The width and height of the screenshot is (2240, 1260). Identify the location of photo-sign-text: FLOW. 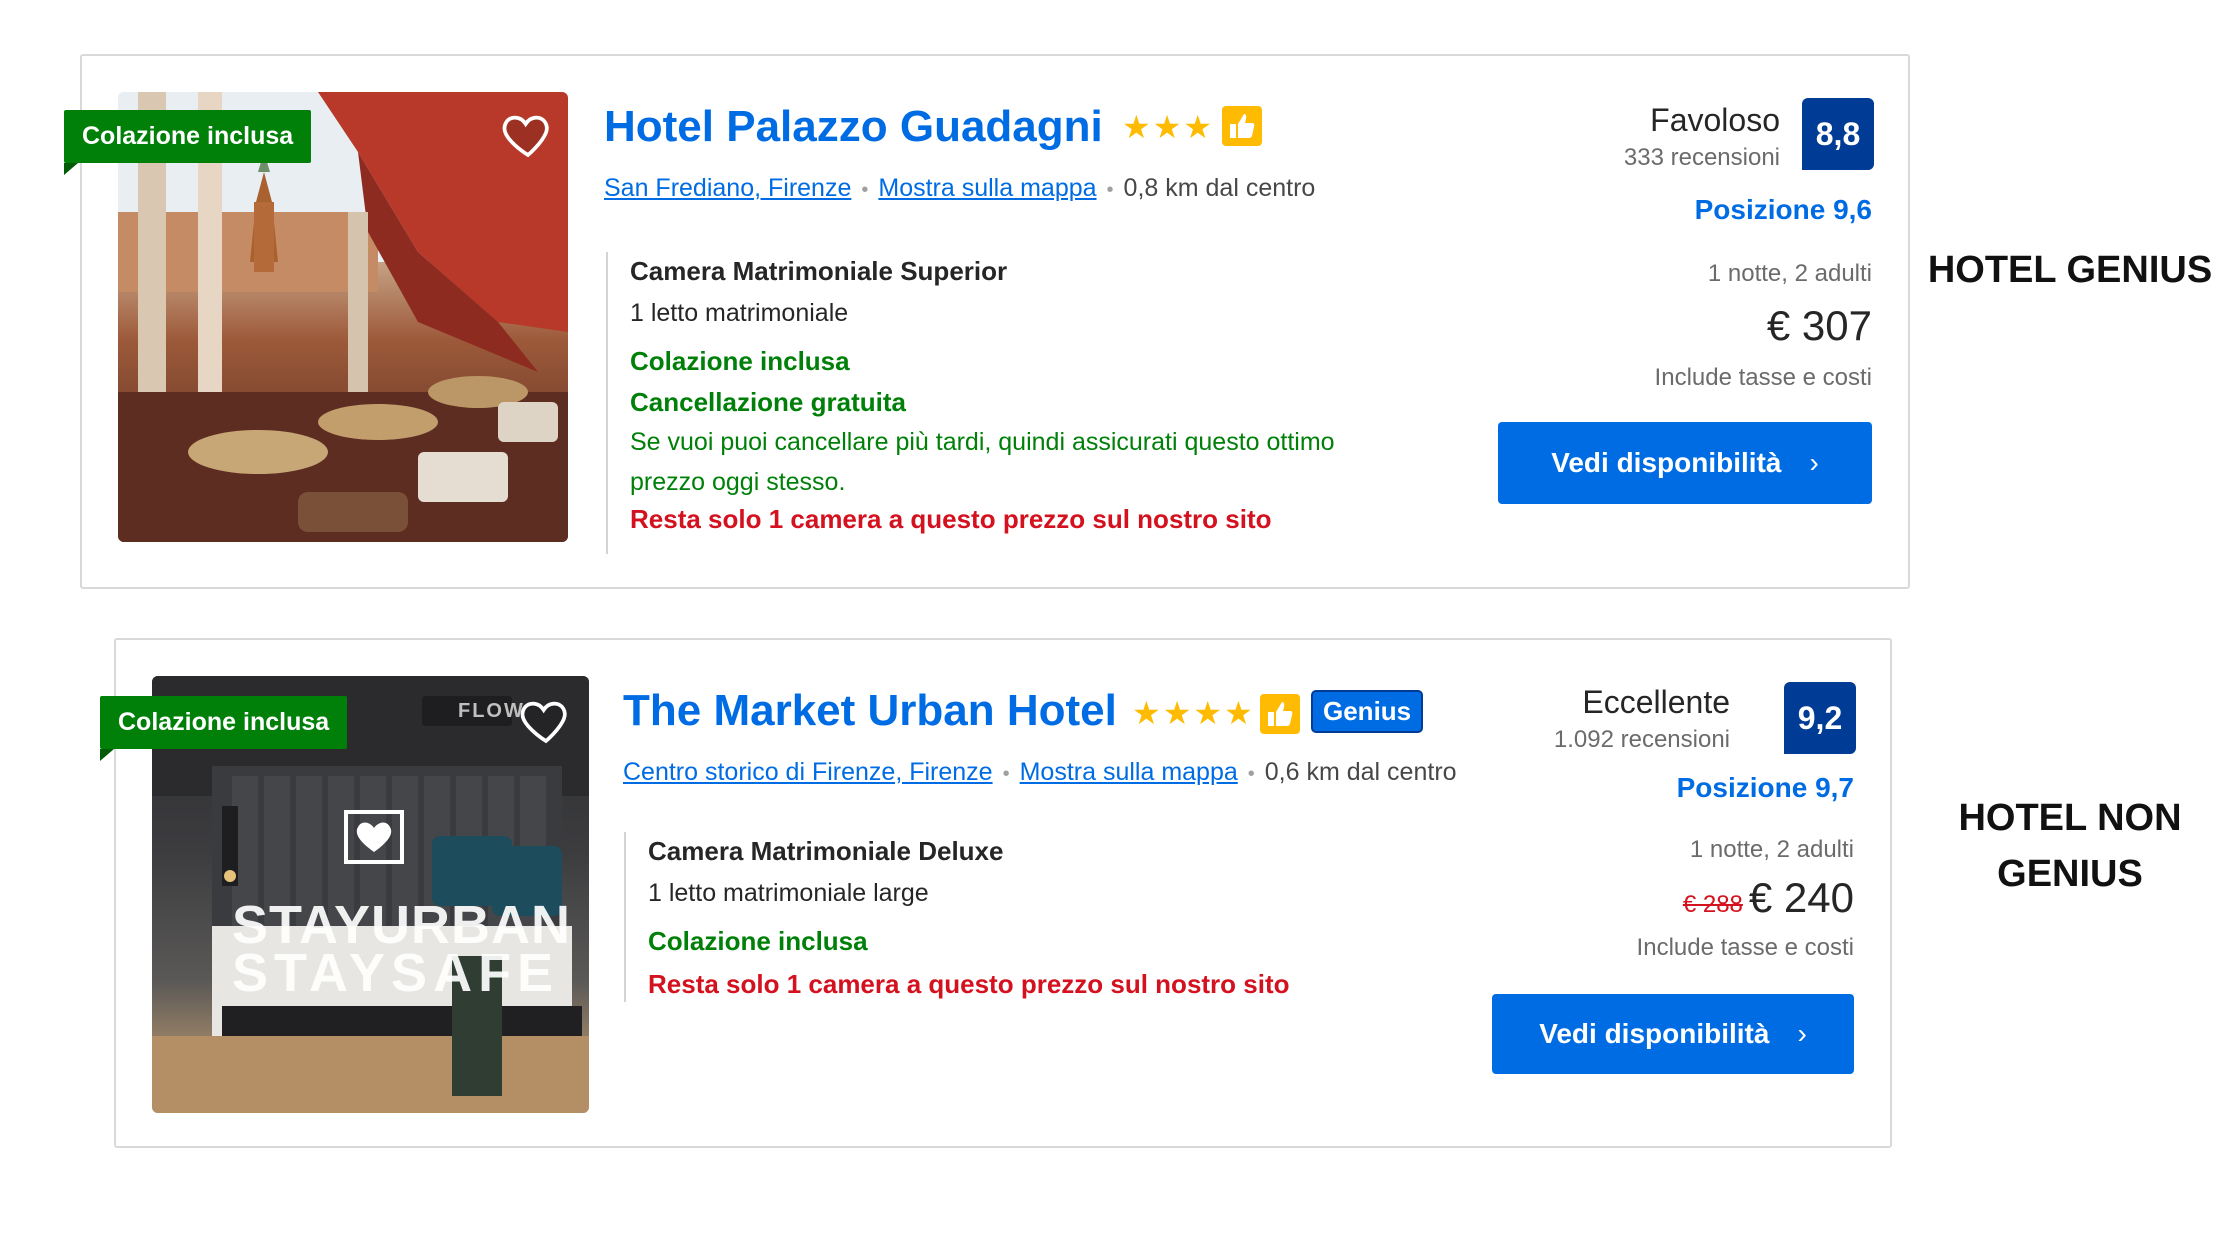
(491, 711).